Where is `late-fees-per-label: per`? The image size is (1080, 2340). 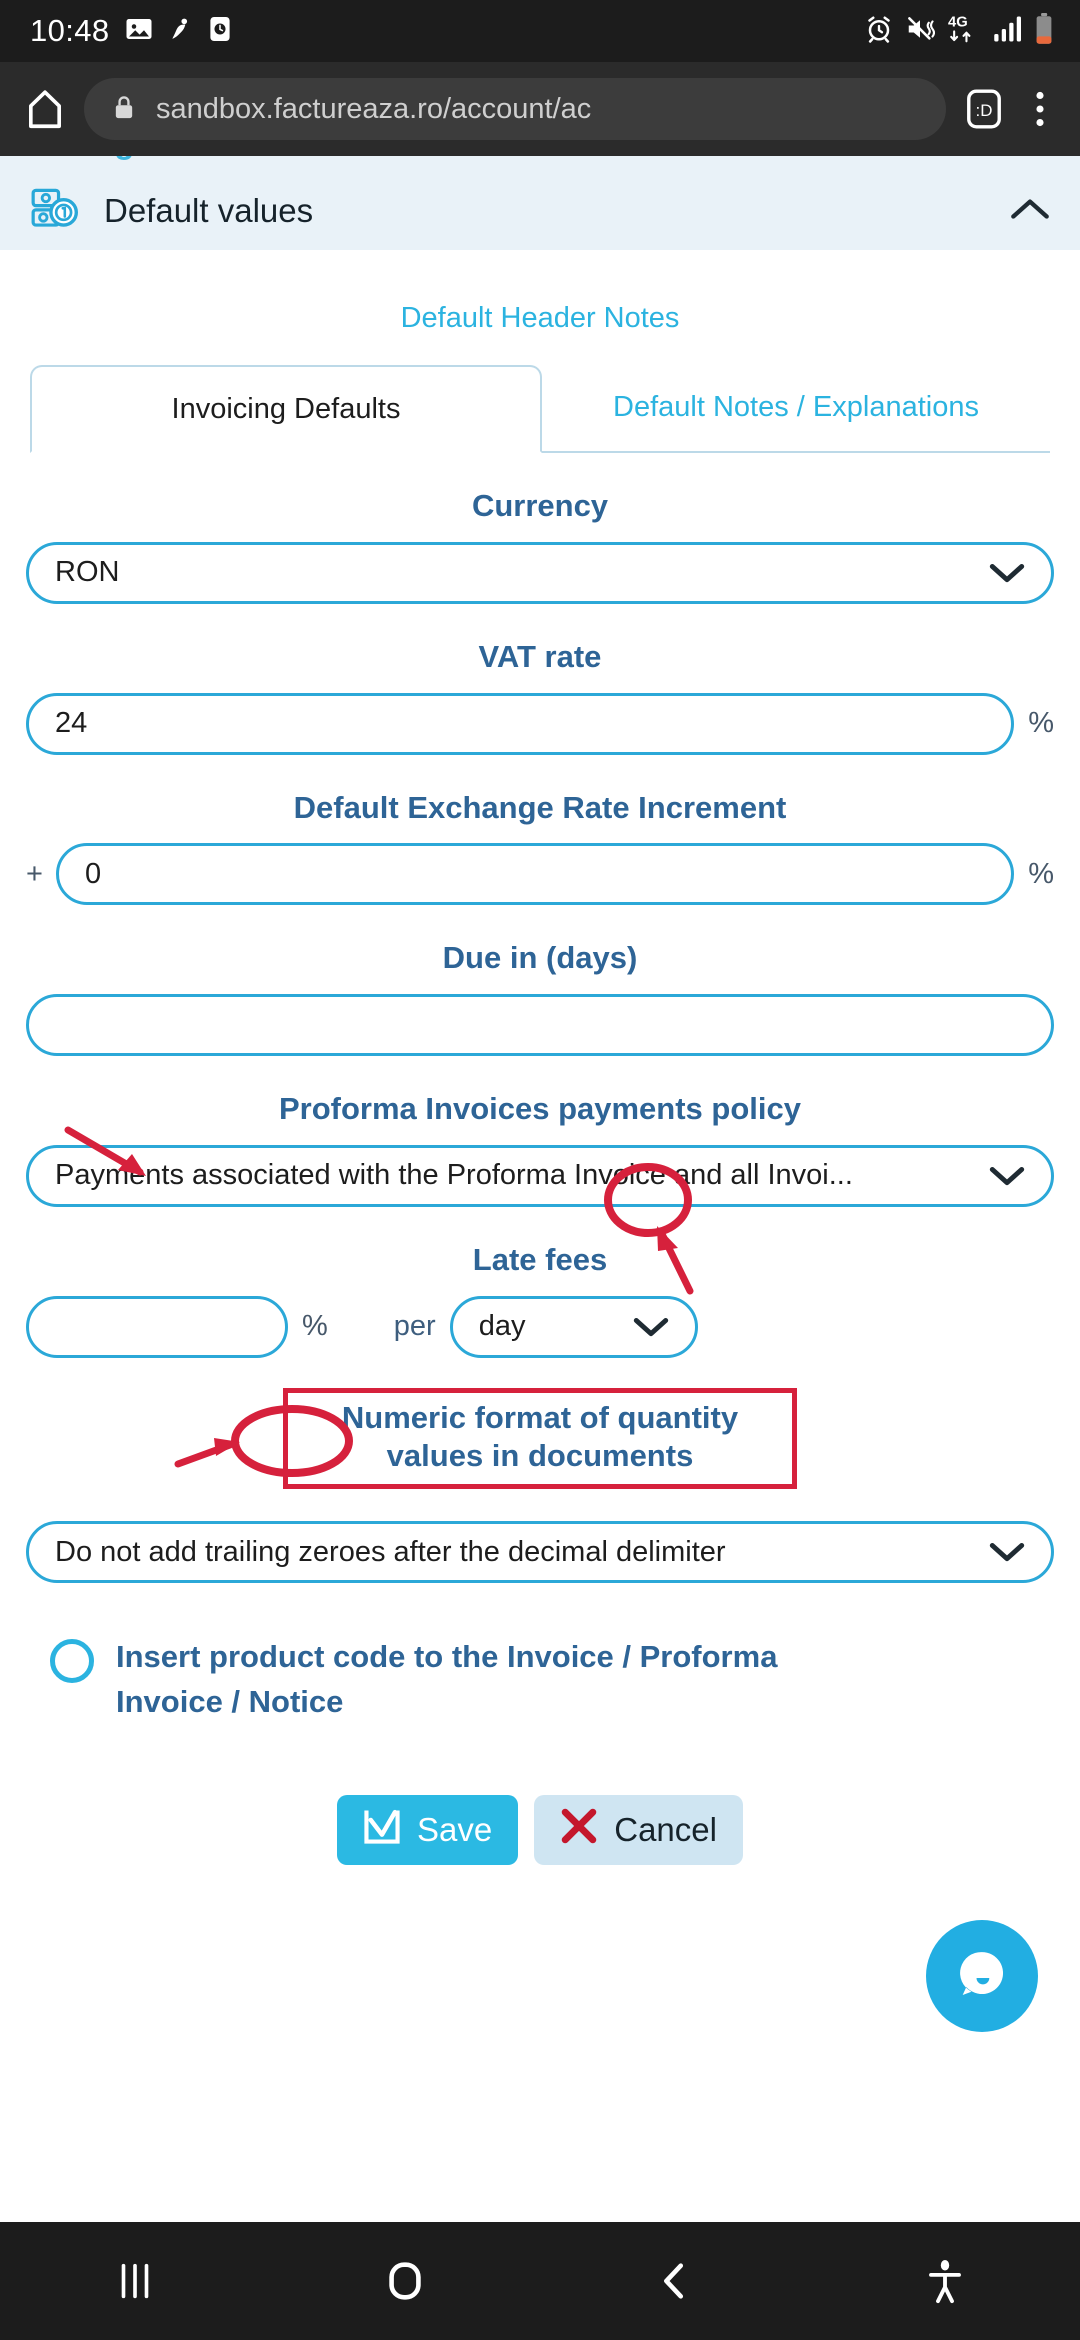
late-fees-per-label: per is located at coordinates (414, 1326).